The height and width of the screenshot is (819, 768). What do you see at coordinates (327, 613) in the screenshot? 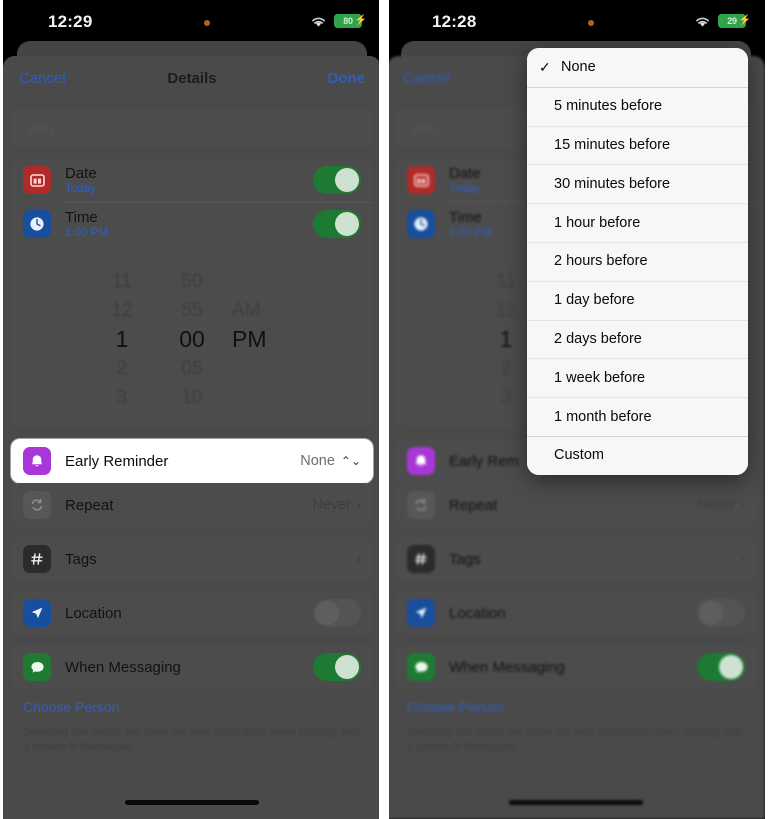
I see `toggle-knob` at bounding box center [327, 613].